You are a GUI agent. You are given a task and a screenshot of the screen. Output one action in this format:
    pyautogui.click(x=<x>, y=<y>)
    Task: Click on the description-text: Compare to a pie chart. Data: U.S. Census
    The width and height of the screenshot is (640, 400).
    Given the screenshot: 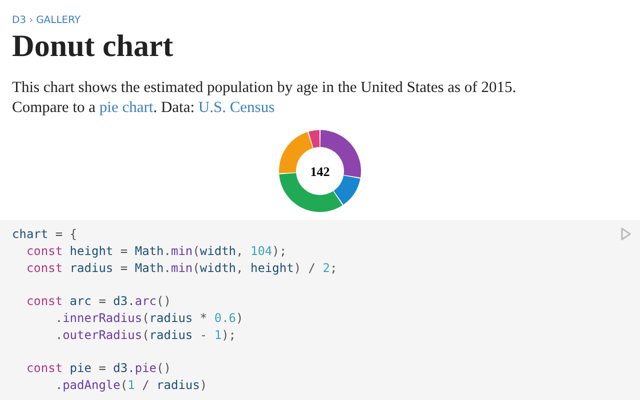 What is the action you would take?
    pyautogui.click(x=144, y=108)
    